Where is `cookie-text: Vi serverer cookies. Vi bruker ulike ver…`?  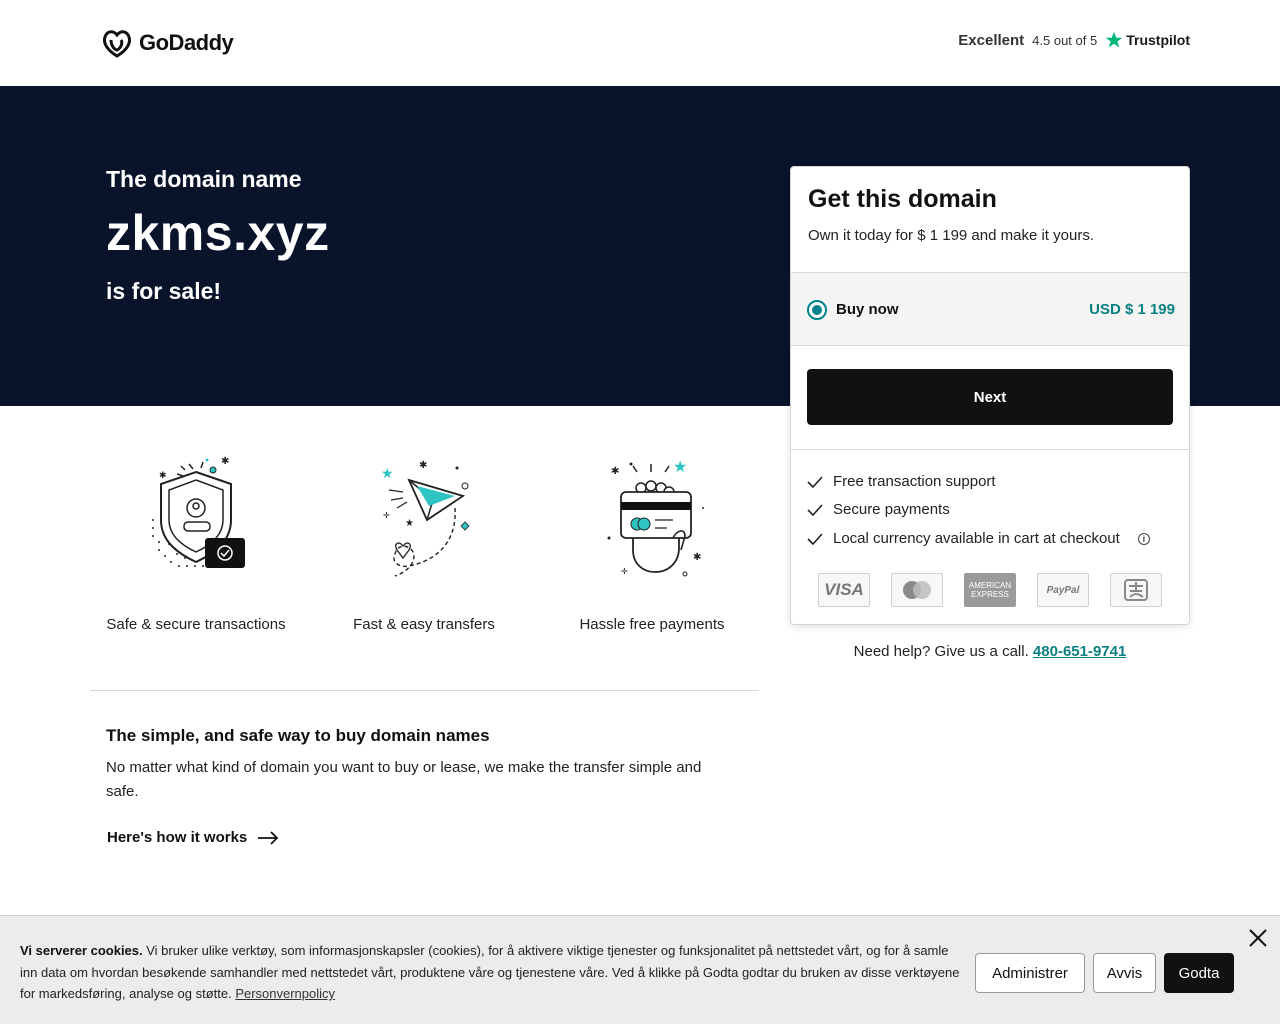
cookie-text: Vi serverer cookies. Vi bruker ulike ver… is located at coordinates (490, 972).